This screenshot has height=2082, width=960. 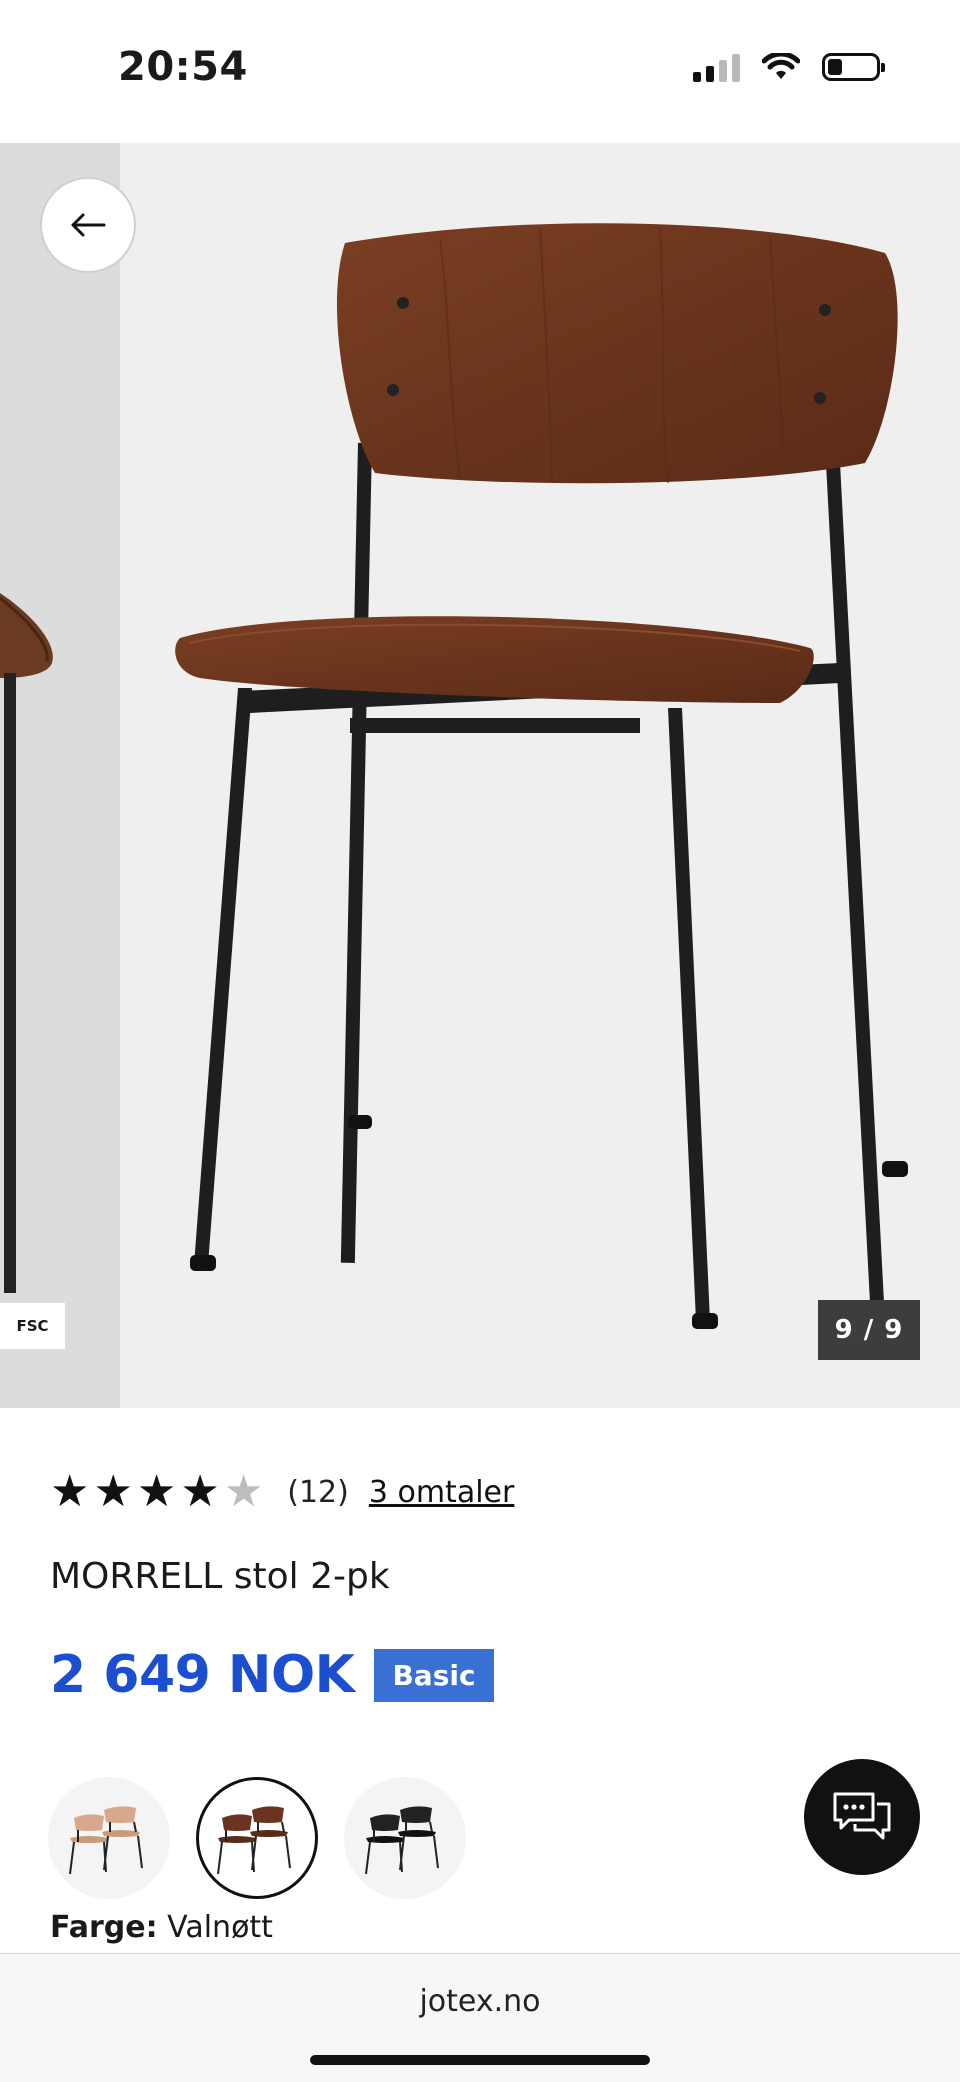 What do you see at coordinates (106, 1840) in the screenshot?
I see `chair-light-oak-image` at bounding box center [106, 1840].